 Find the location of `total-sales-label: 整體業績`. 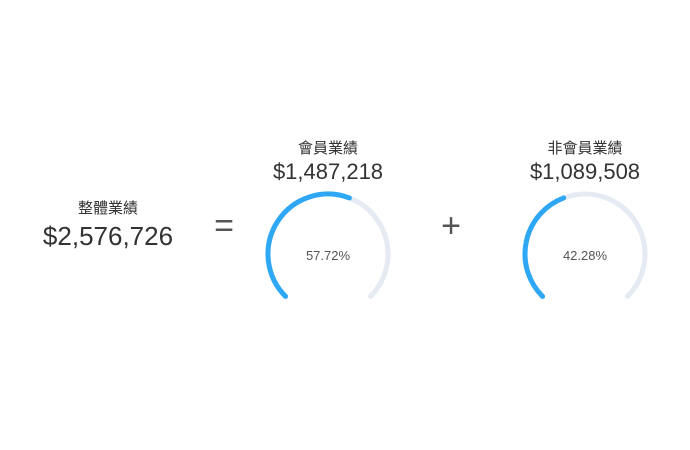

total-sales-label: 整體業績 is located at coordinates (107, 208).